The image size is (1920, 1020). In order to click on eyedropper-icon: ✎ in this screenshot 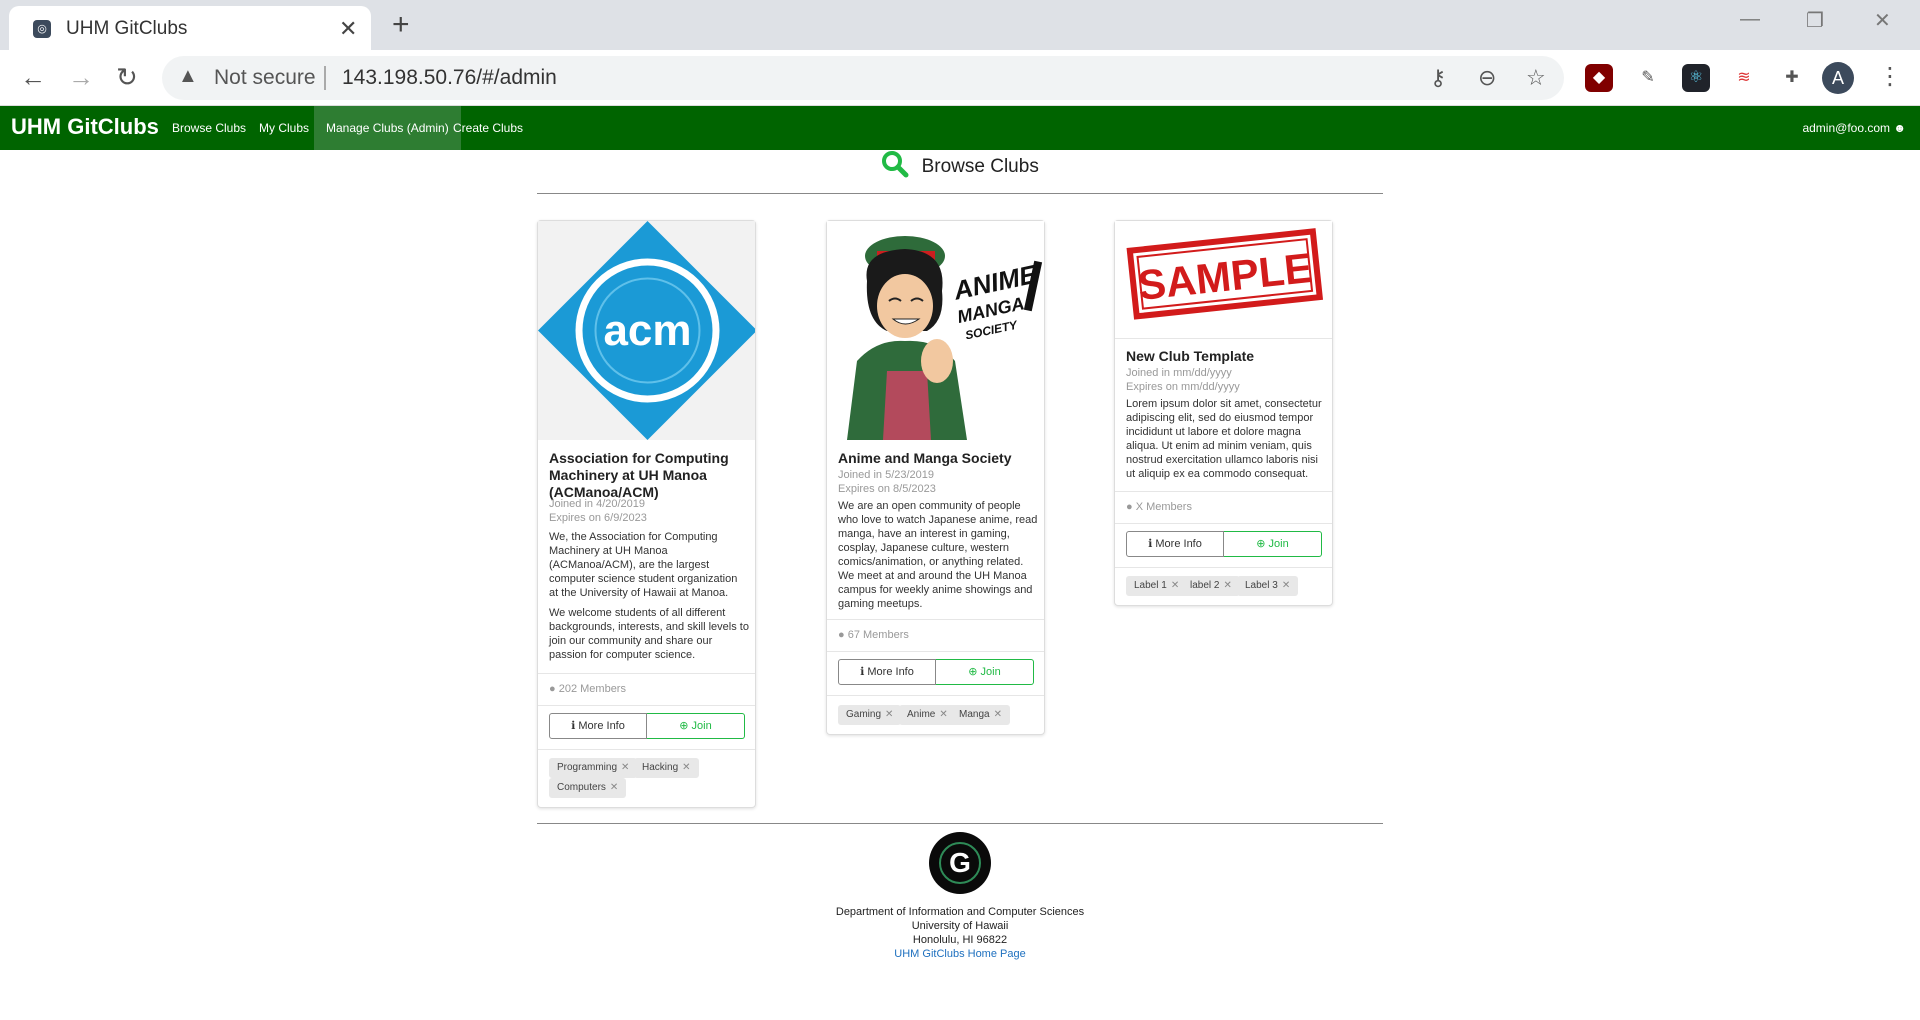, I will do `click(1648, 78)`.